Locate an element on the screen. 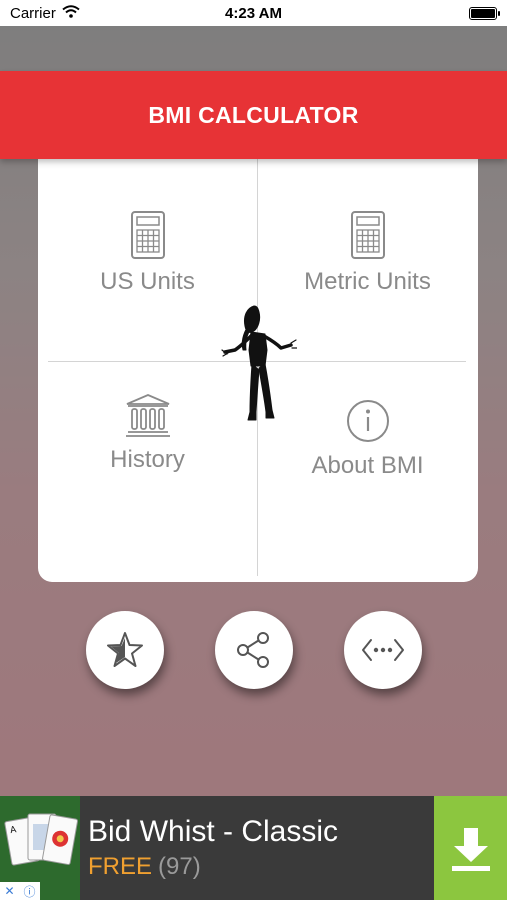 The width and height of the screenshot is (507, 900). page-title: BMI CALCULATOR is located at coordinates (253, 114).